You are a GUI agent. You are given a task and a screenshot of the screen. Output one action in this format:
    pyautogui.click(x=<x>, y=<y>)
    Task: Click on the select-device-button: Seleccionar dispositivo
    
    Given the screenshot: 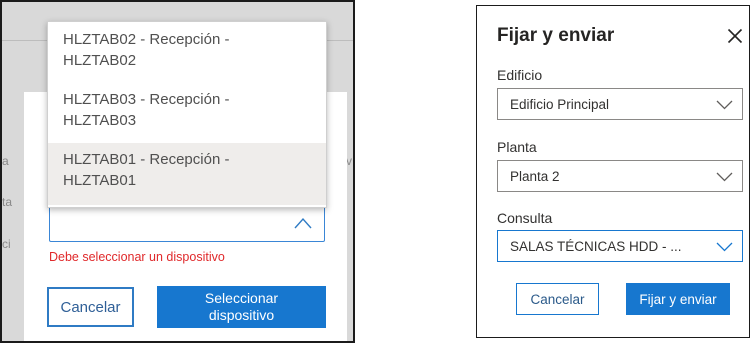 What is the action you would take?
    pyautogui.click(x=241, y=307)
    